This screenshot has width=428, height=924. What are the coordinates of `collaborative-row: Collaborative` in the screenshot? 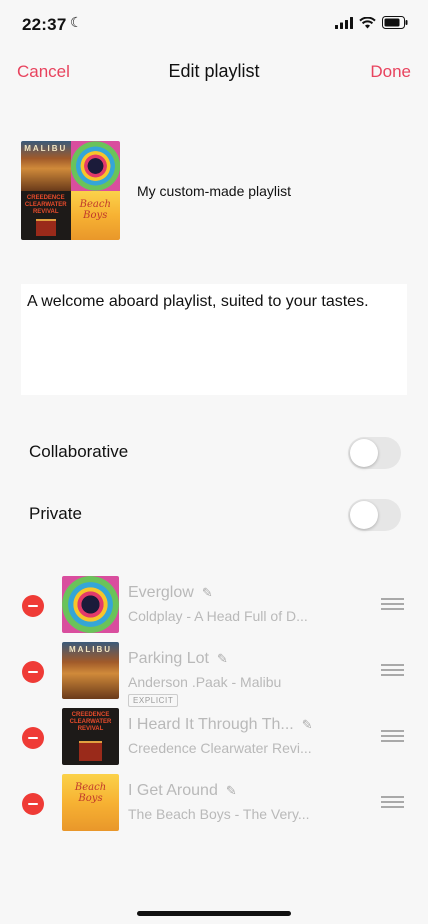 It's located at (214, 453).